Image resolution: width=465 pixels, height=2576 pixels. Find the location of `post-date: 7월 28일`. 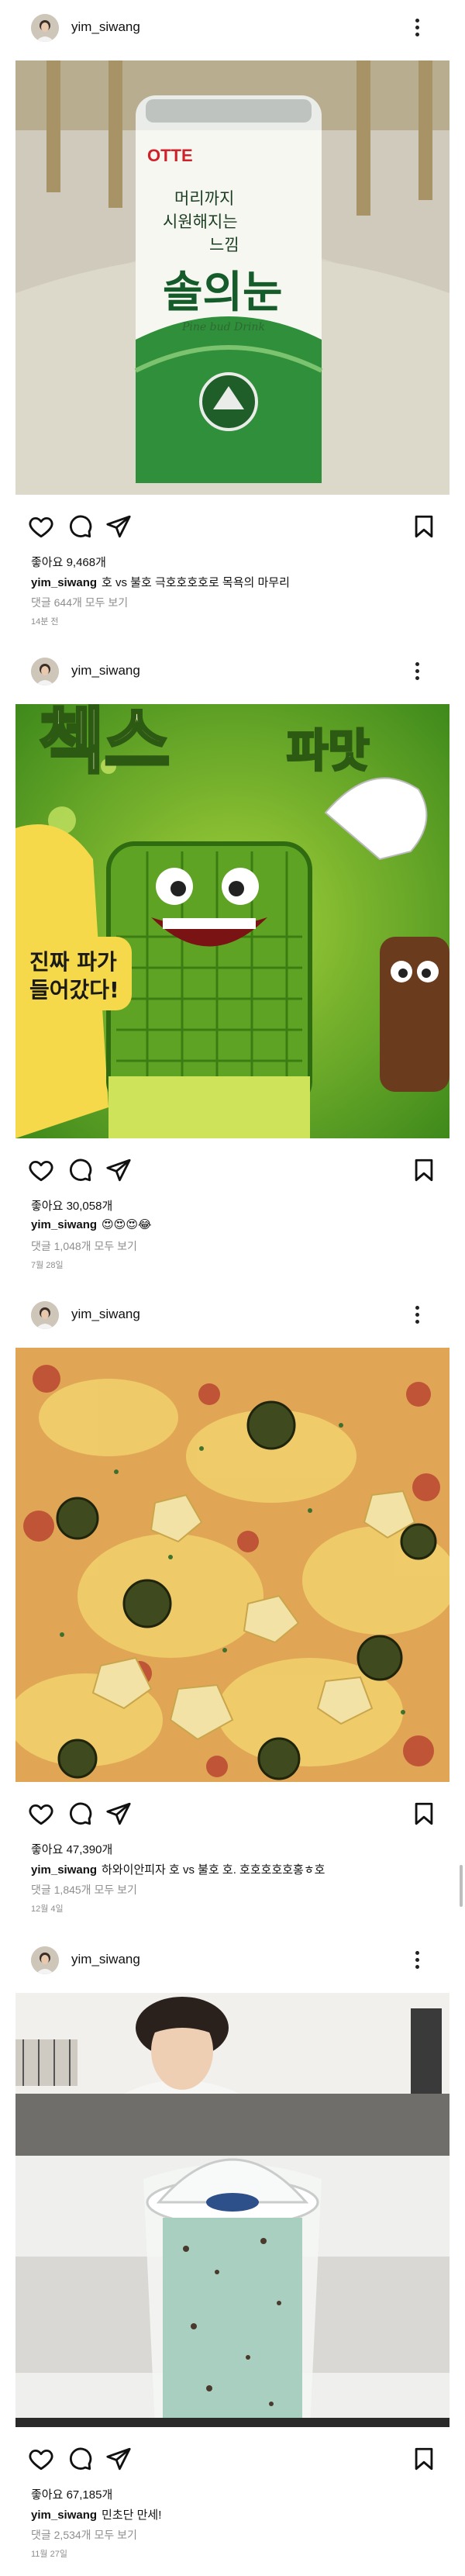

post-date: 7월 28일 is located at coordinates (47, 1265).